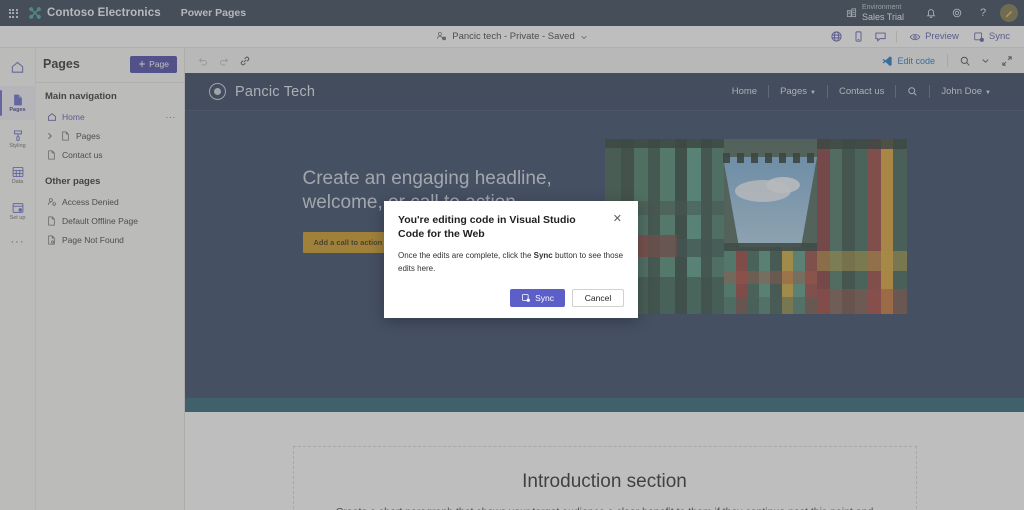 This screenshot has width=1024, height=510. I want to click on close-icon: ✕, so click(617, 219).